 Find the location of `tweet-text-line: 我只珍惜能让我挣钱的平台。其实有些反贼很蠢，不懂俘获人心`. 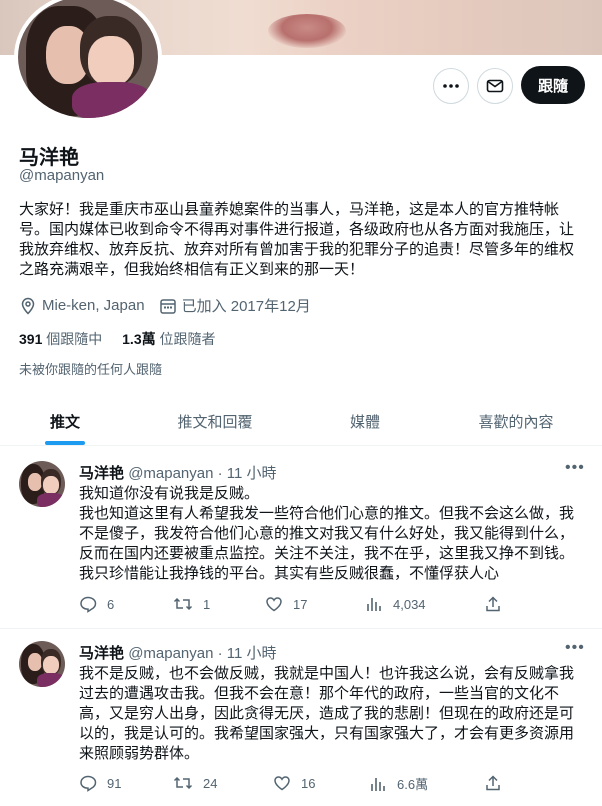

tweet-text-line: 我只珍惜能让我挣钱的平台。其实有些反贼很蠢，不懂俘获人心 is located at coordinates (289, 573).